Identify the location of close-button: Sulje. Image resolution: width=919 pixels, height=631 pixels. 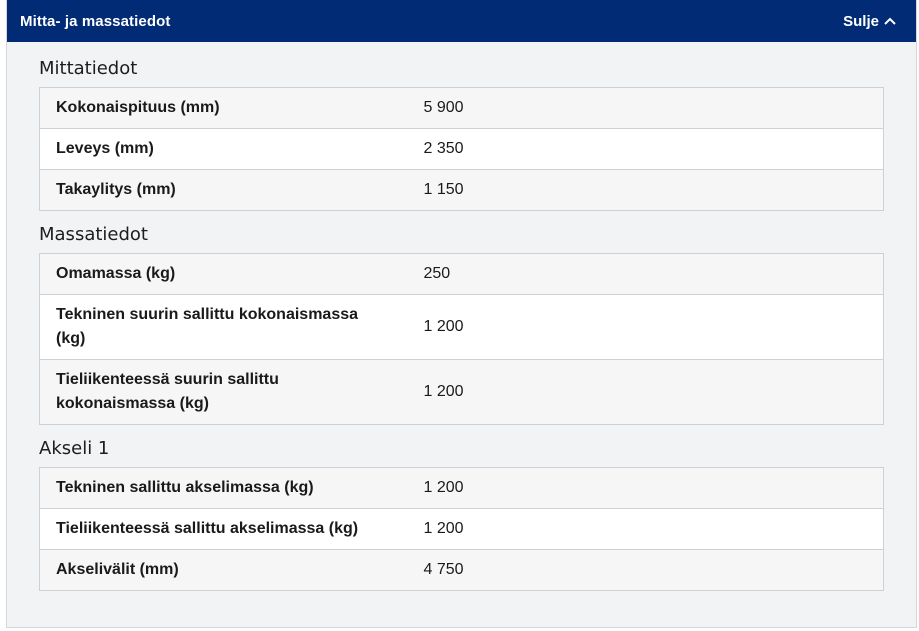
(869, 21).